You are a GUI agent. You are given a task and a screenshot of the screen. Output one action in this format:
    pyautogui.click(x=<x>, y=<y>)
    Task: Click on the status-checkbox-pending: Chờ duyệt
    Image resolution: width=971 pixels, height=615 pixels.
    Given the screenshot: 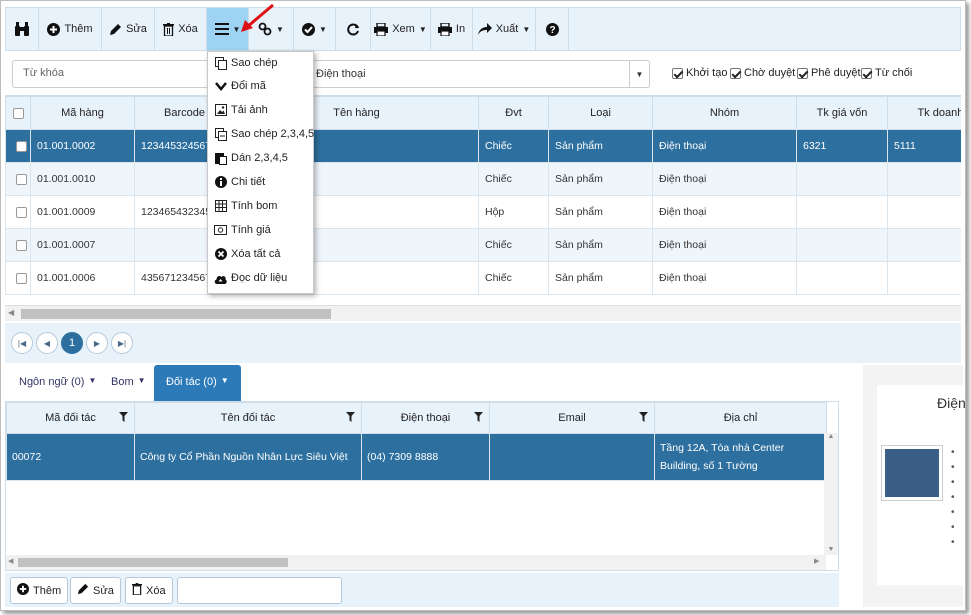 What is the action you would take?
    pyautogui.click(x=762, y=73)
    